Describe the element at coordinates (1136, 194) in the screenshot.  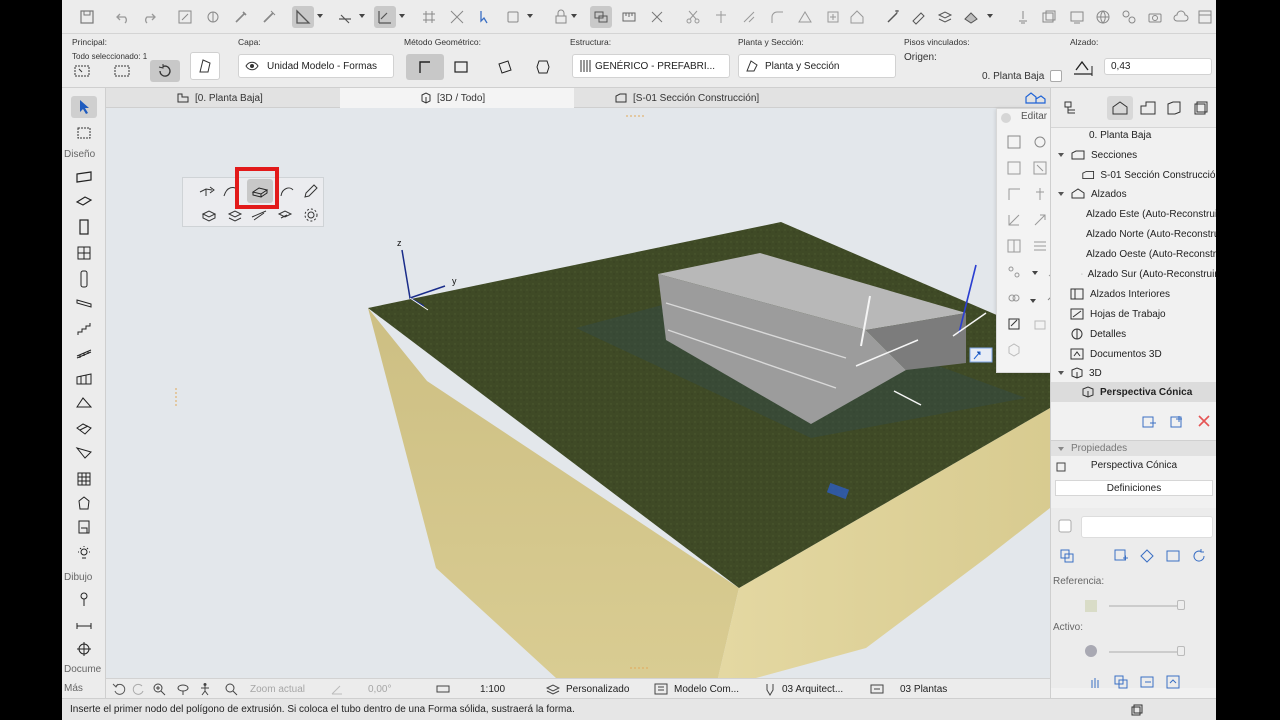
I see `nav-item-elevations: Alzados` at that location.